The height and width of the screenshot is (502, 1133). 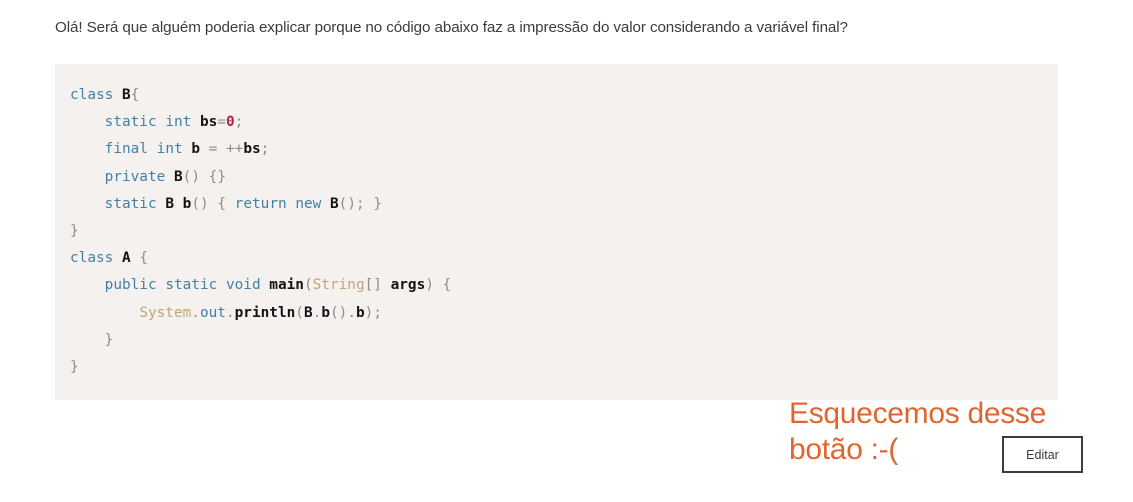 I want to click on code-token-kw: private, so click(x=135, y=176).